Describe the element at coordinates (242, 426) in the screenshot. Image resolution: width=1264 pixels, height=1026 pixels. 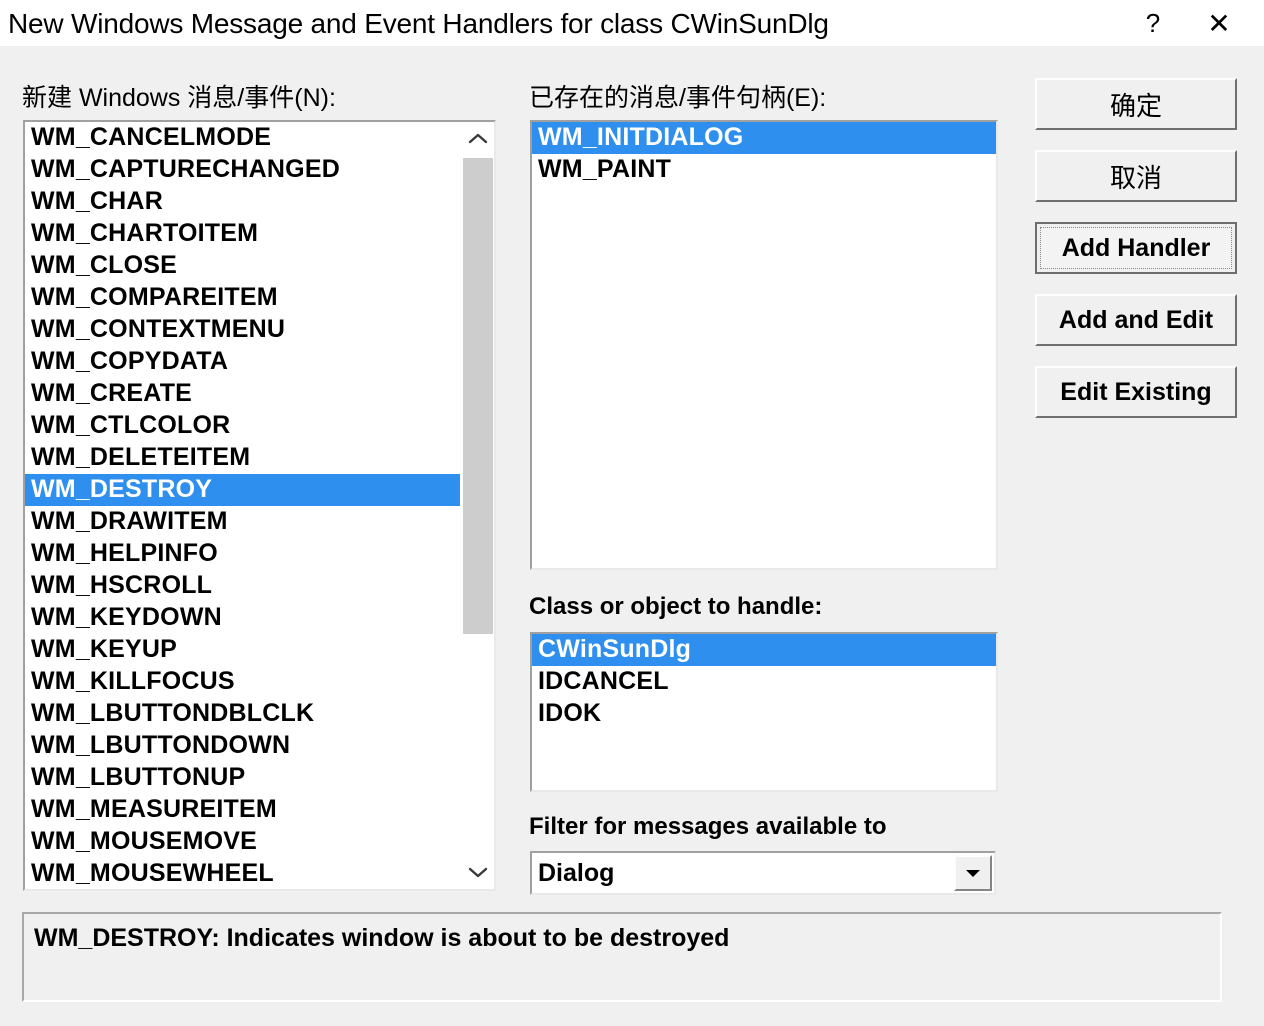
I see `new-message-item: WM_CTLCOLOR` at that location.